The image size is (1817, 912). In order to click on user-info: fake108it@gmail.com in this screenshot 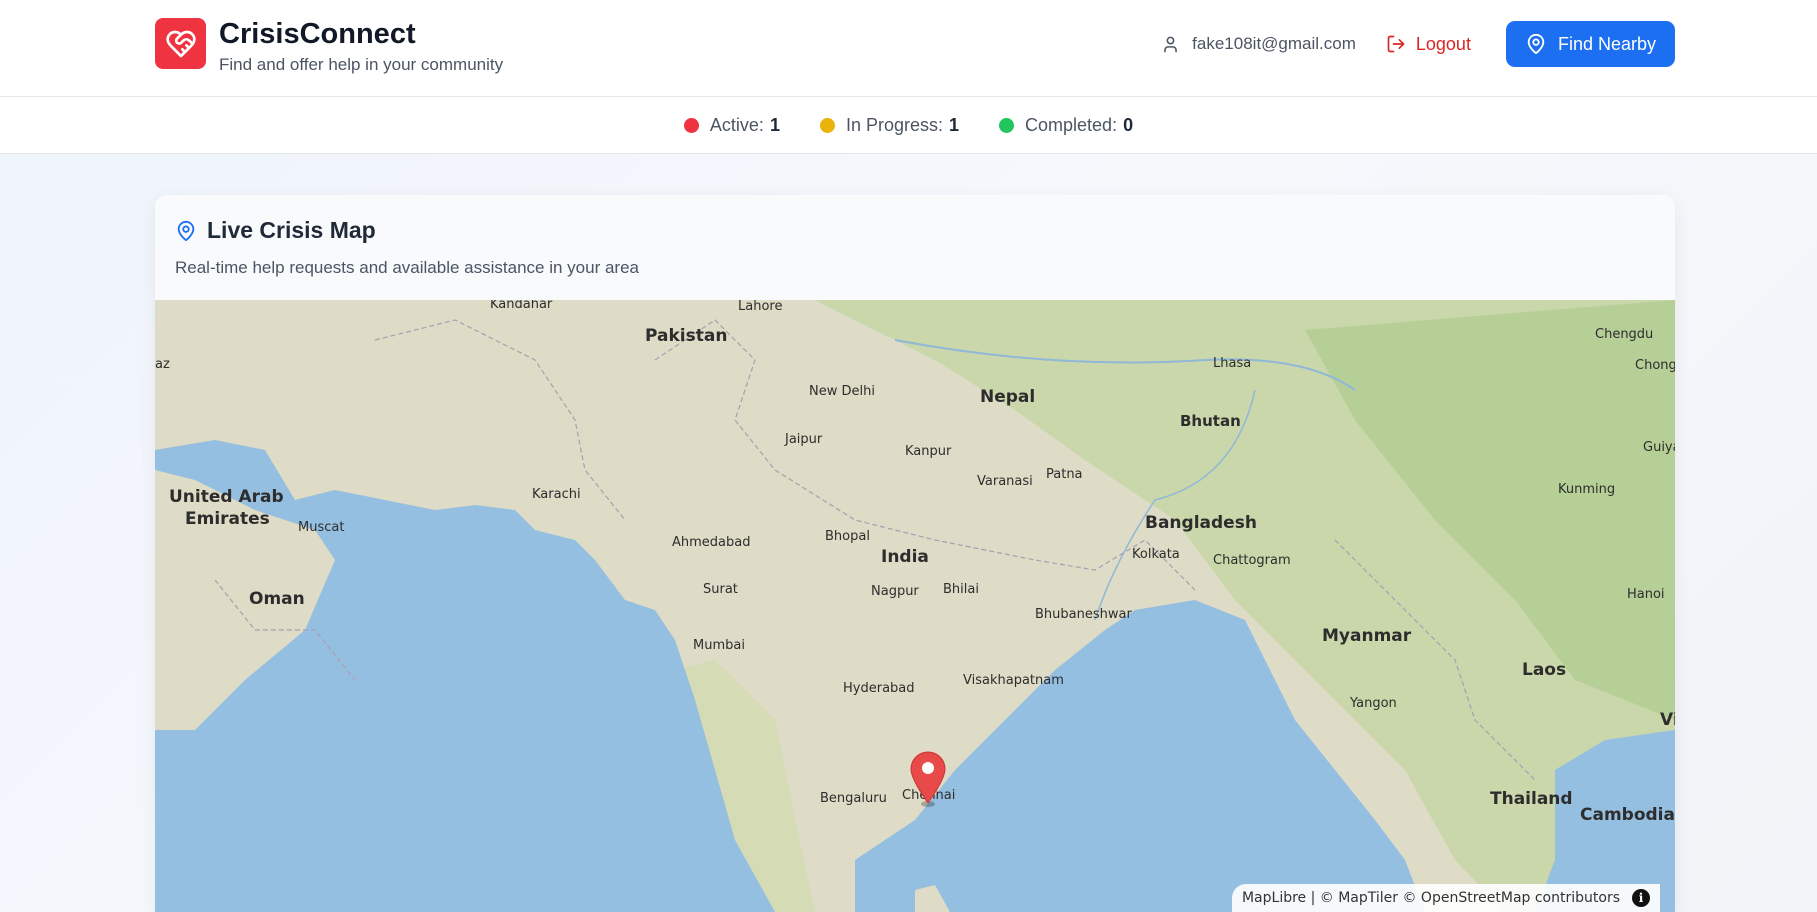, I will do `click(1258, 44)`.